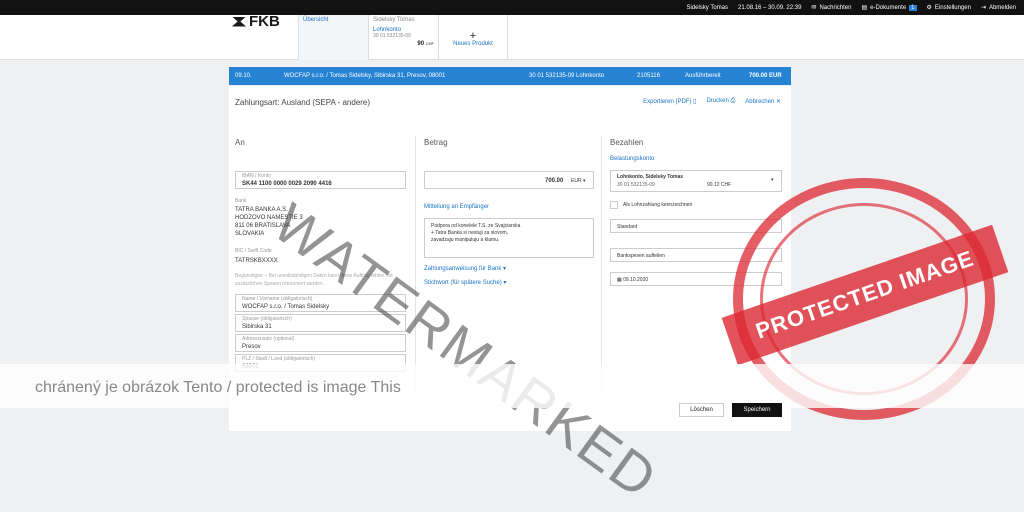 This screenshot has width=1024, height=512. I want to click on band-account: 30 01 532135-09 Lohnkonto, so click(567, 76).